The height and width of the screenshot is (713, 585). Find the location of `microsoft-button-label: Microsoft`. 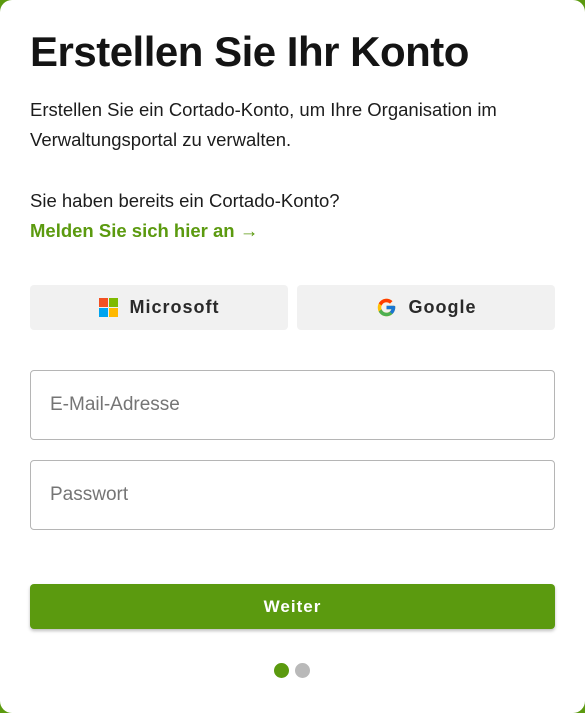

microsoft-button-label: Microsoft is located at coordinates (174, 307).